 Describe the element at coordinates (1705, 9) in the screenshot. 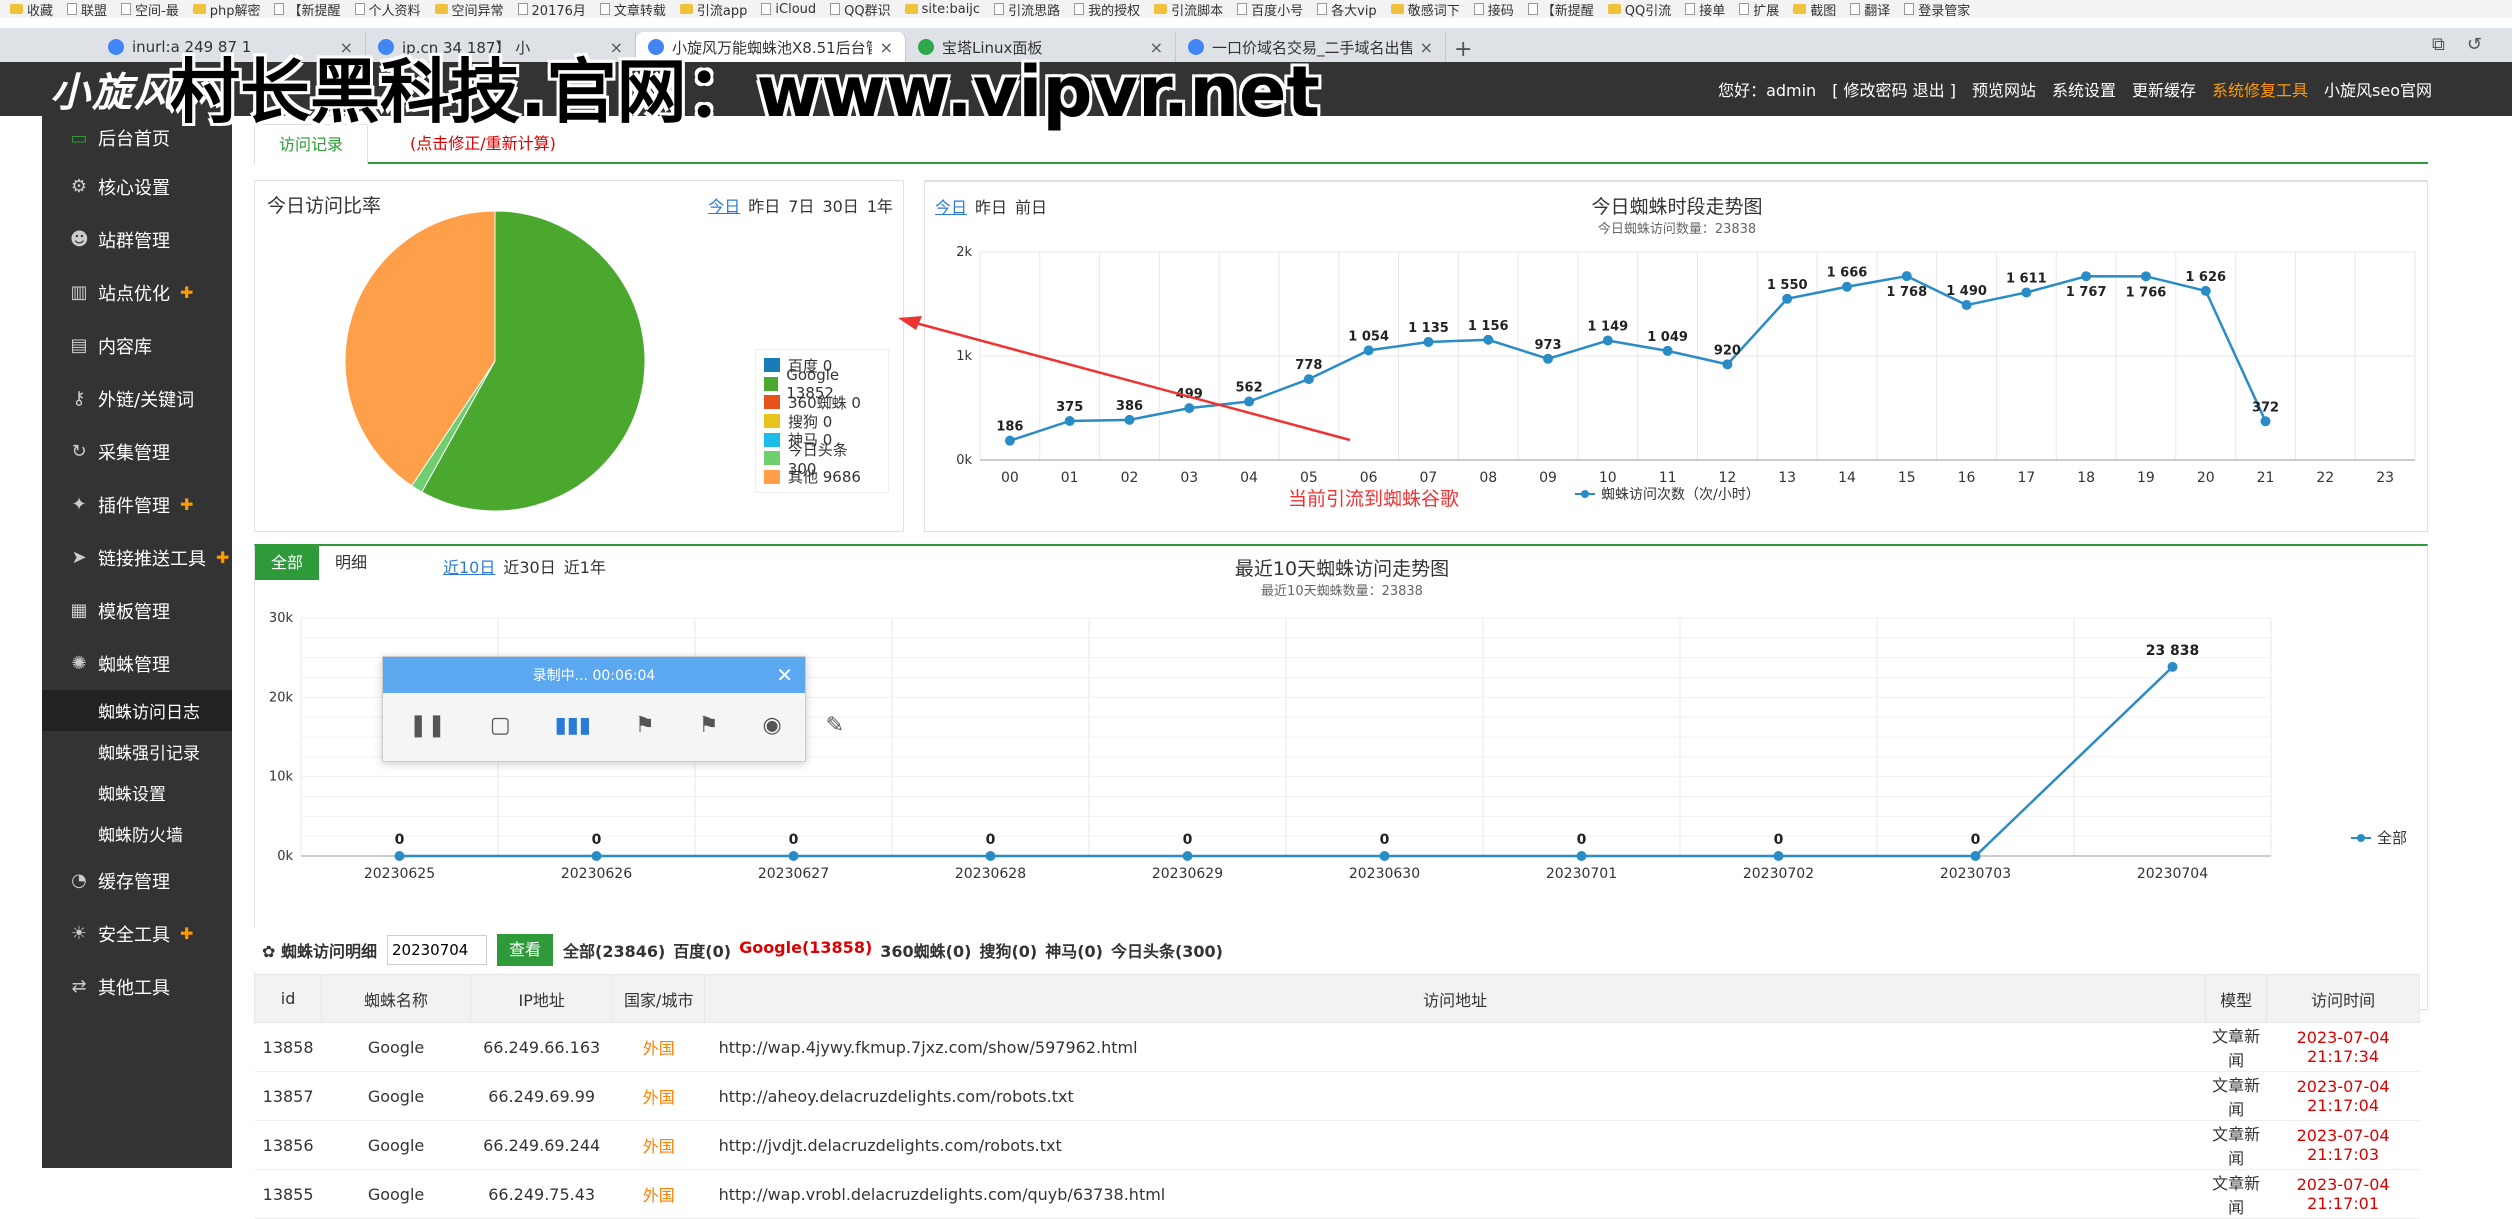

I see `bookmark-item: 接单` at that location.